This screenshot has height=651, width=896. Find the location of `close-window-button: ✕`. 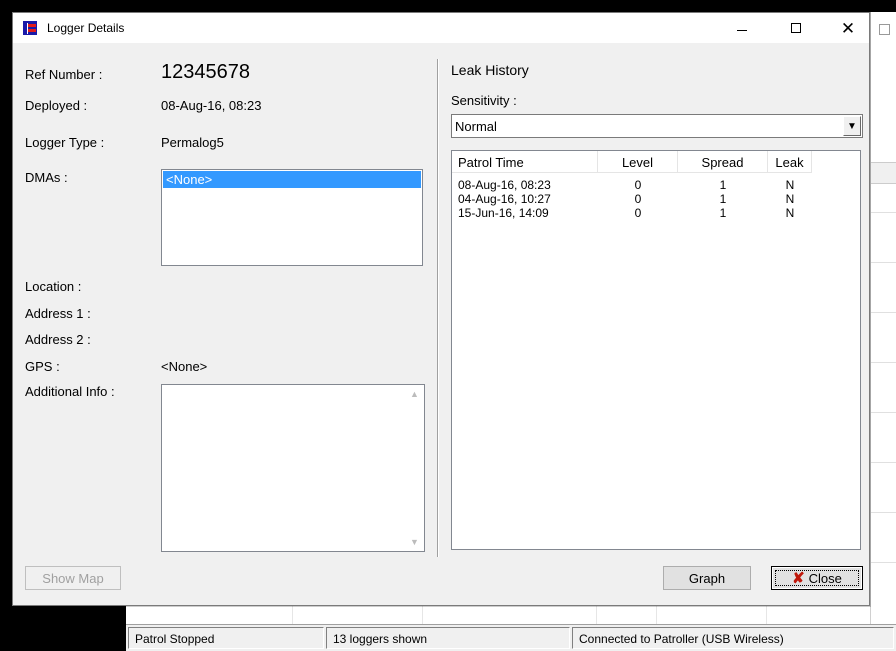

close-window-button: ✕ is located at coordinates (848, 28).